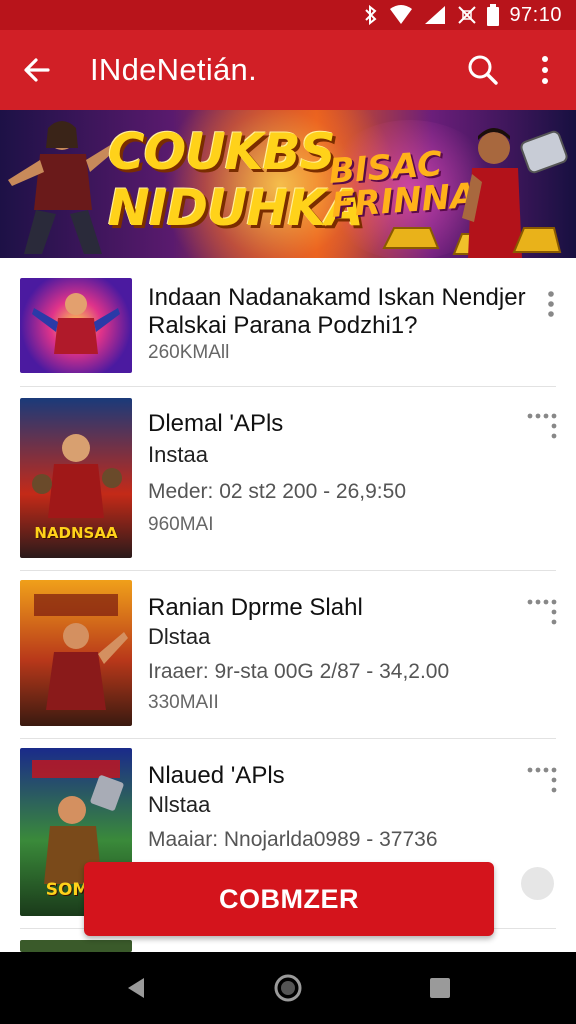 The width and height of the screenshot is (576, 1024). Describe the element at coordinates (537, 883) in the screenshot. I see `floating-dot-button` at that location.